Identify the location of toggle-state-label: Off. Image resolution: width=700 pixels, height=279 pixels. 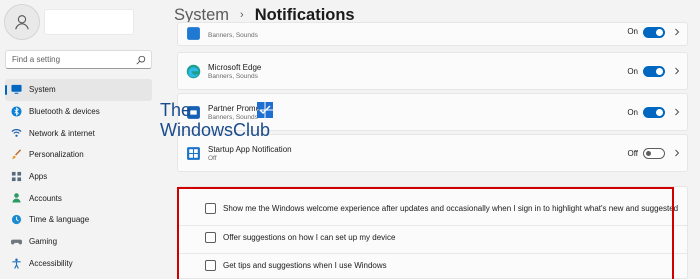
(632, 153).